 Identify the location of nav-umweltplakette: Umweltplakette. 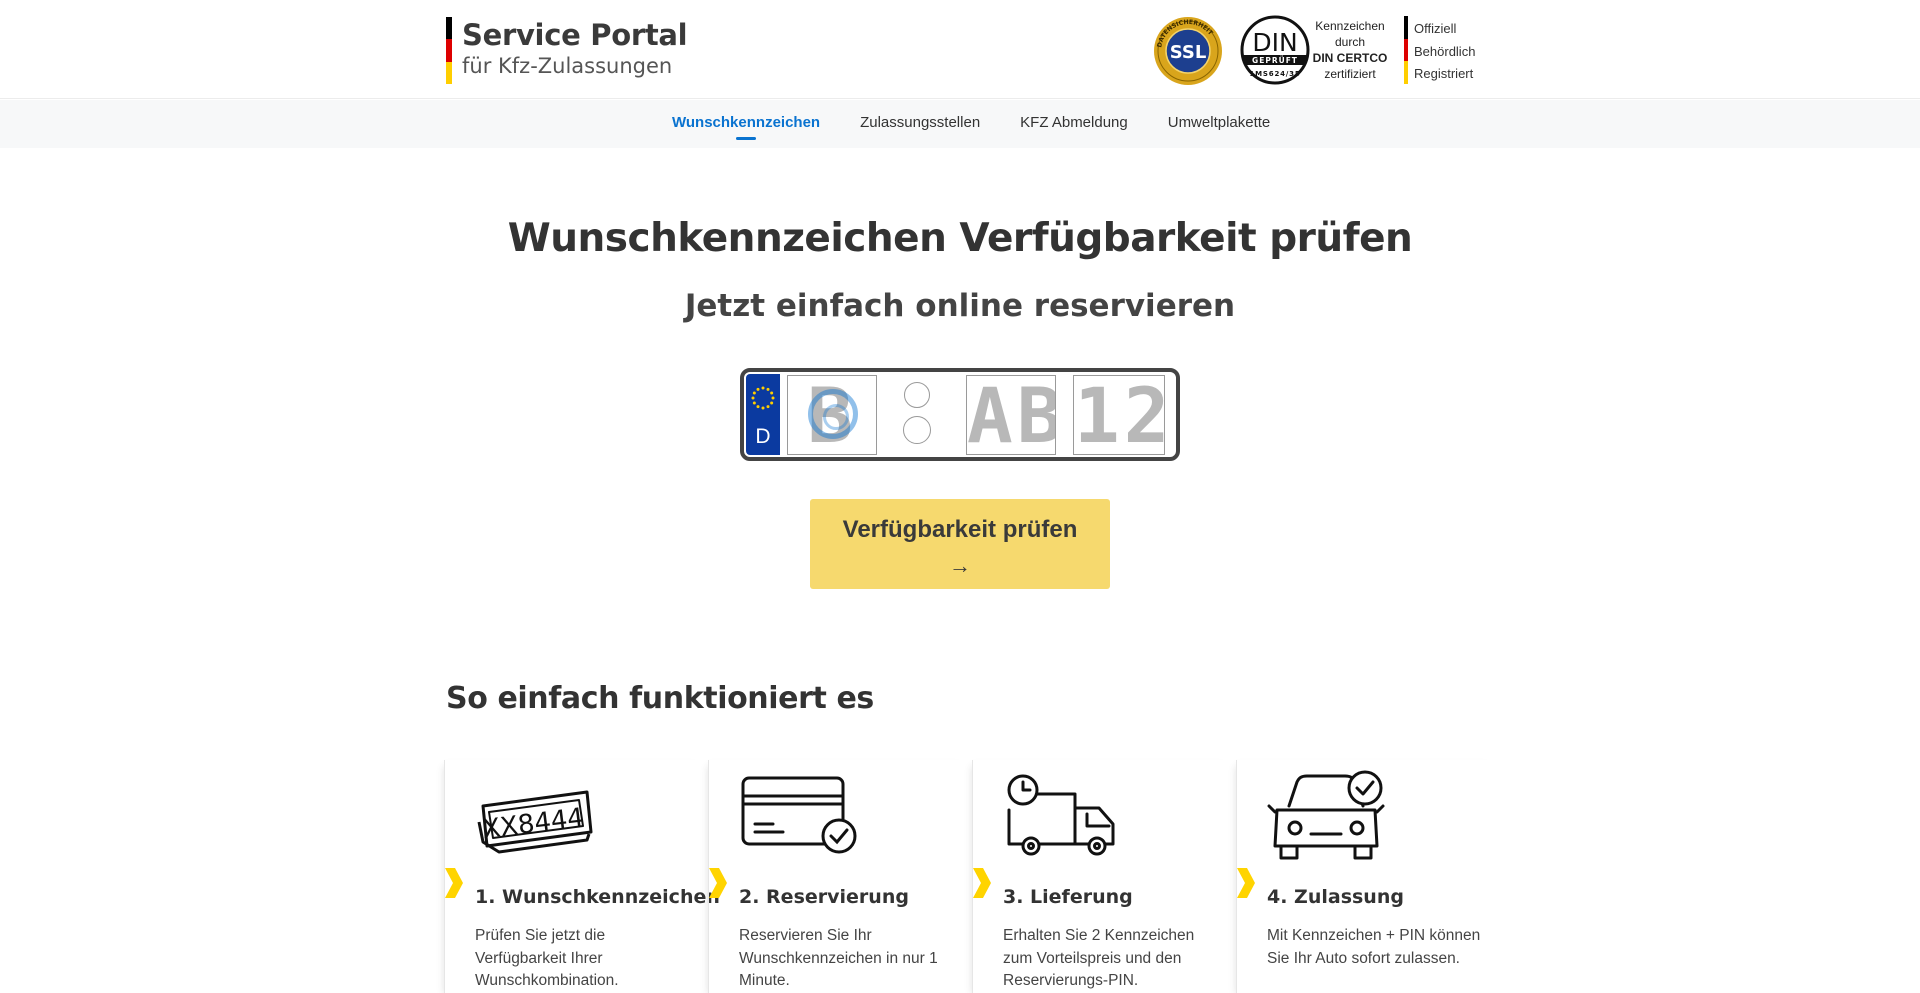
(1219, 124).